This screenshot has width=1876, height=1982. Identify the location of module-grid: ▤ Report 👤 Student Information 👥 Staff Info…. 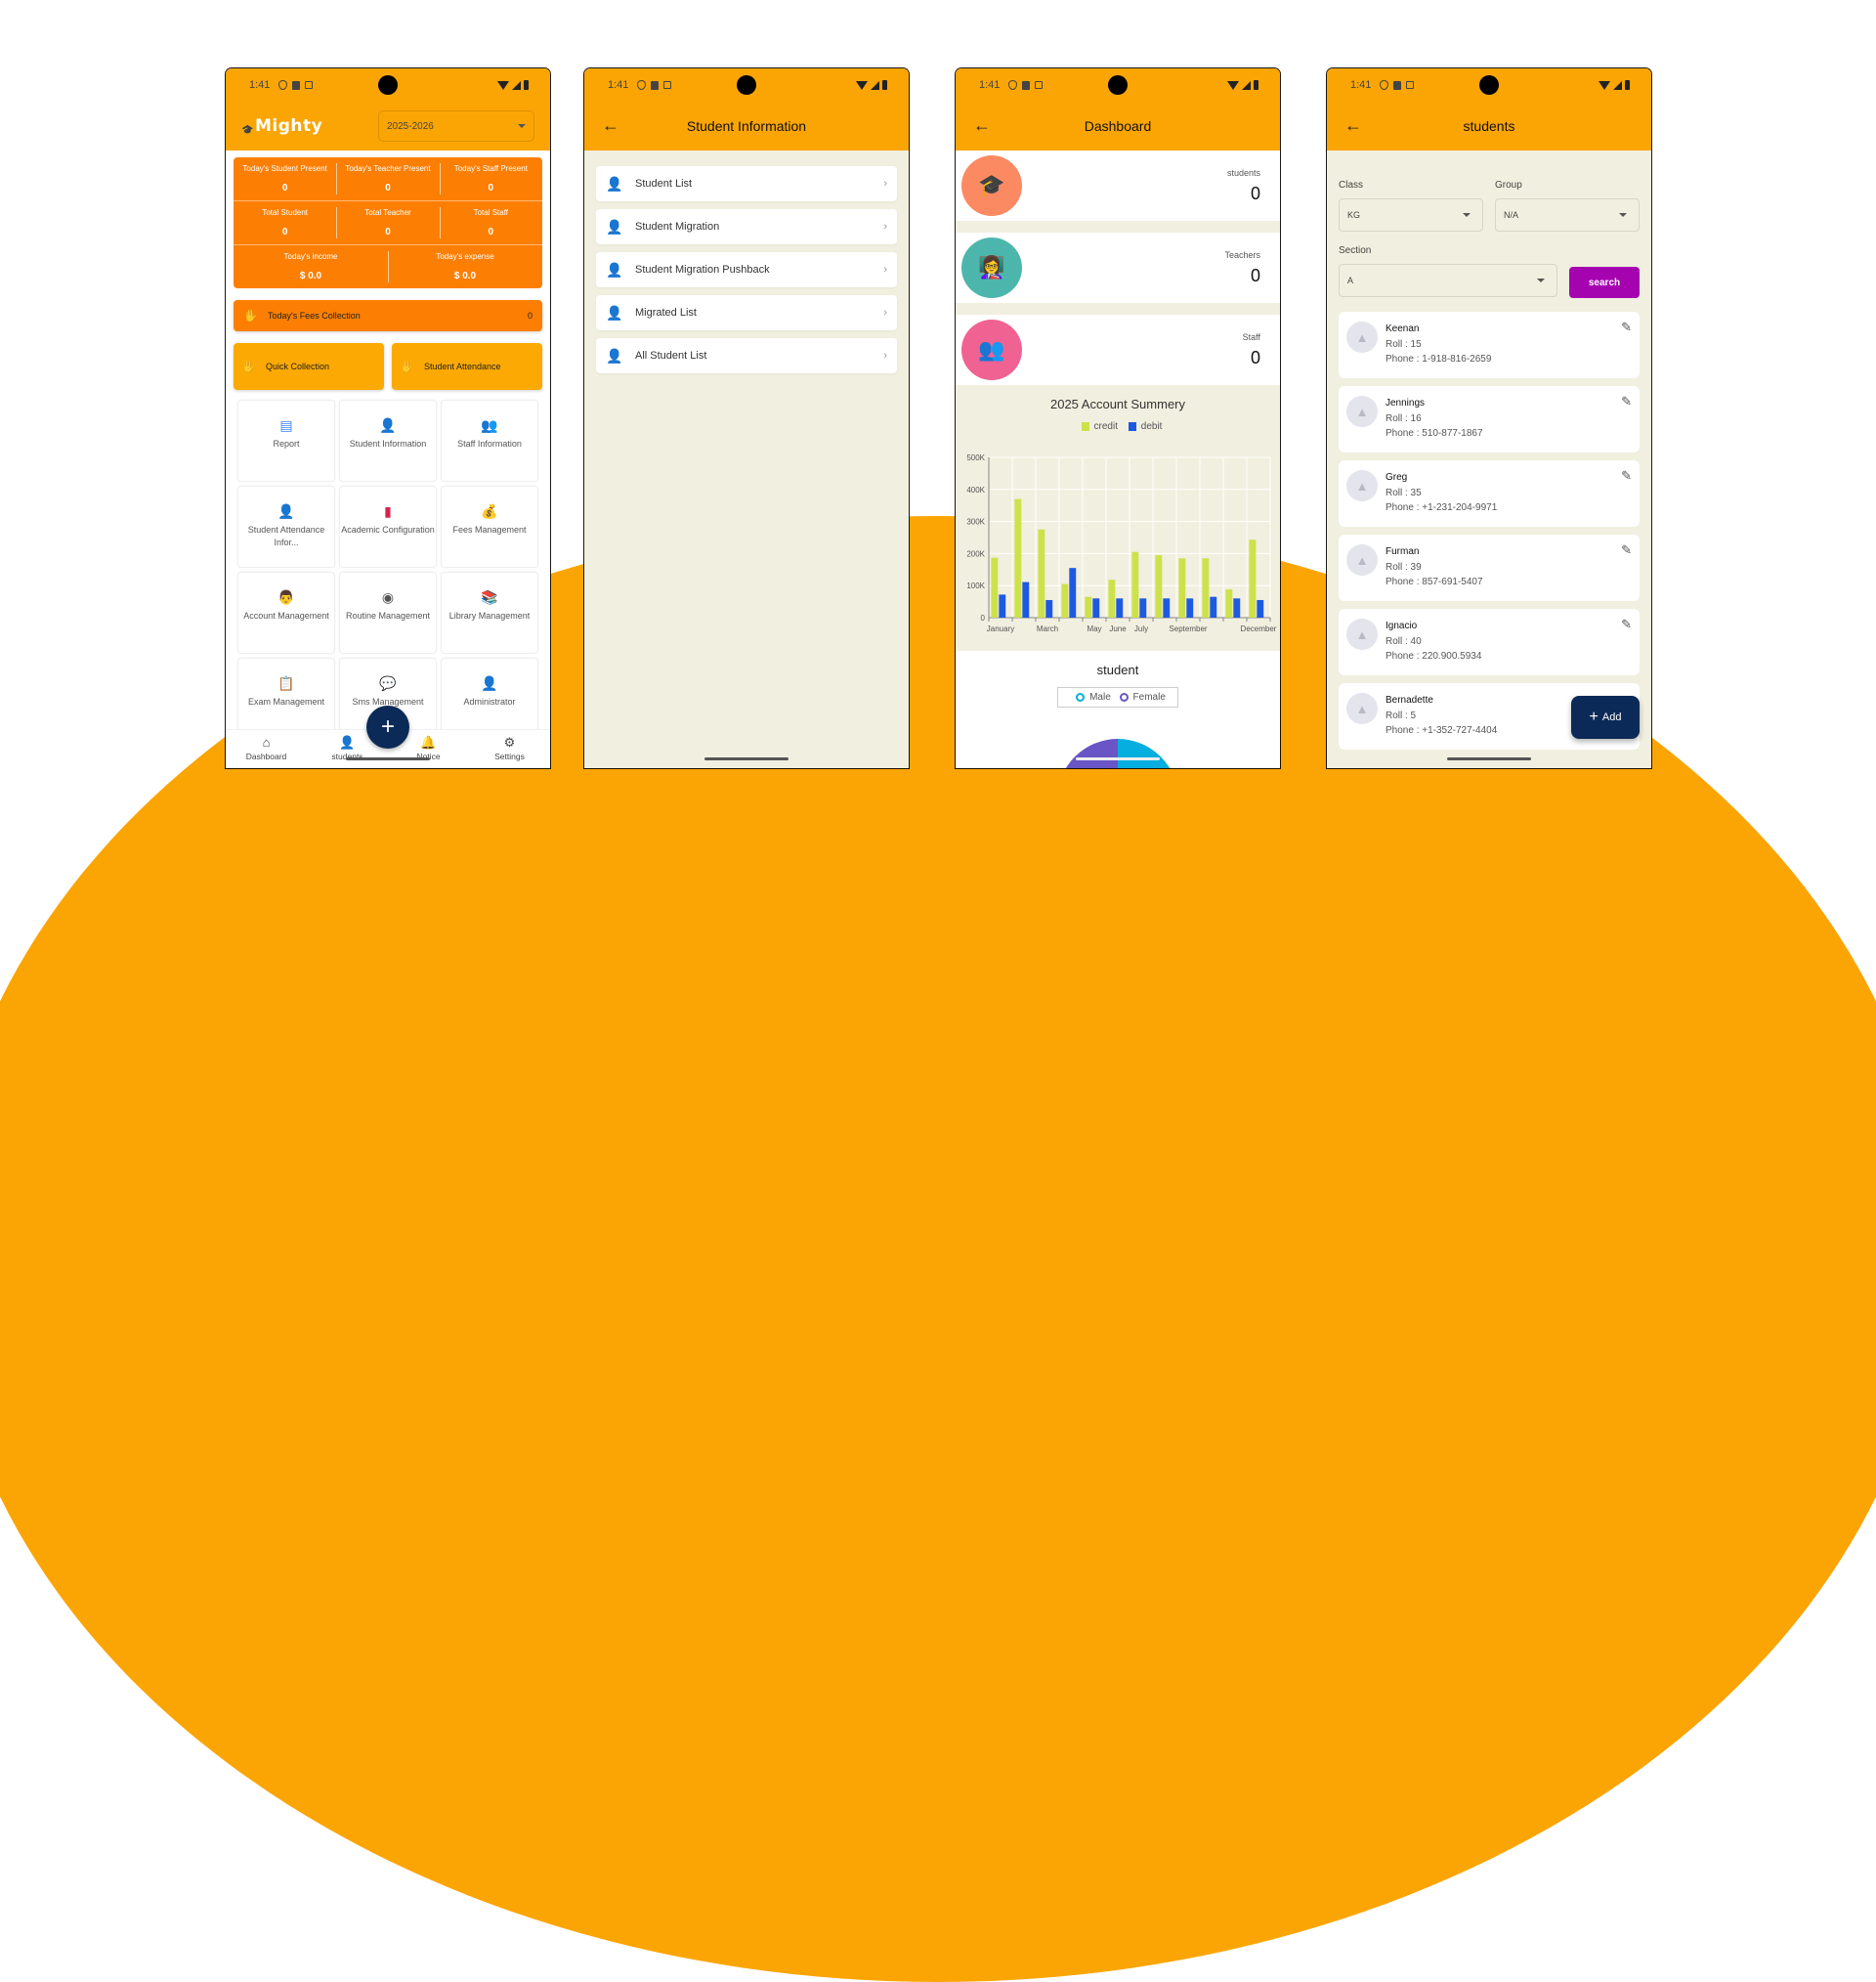
(387, 570).